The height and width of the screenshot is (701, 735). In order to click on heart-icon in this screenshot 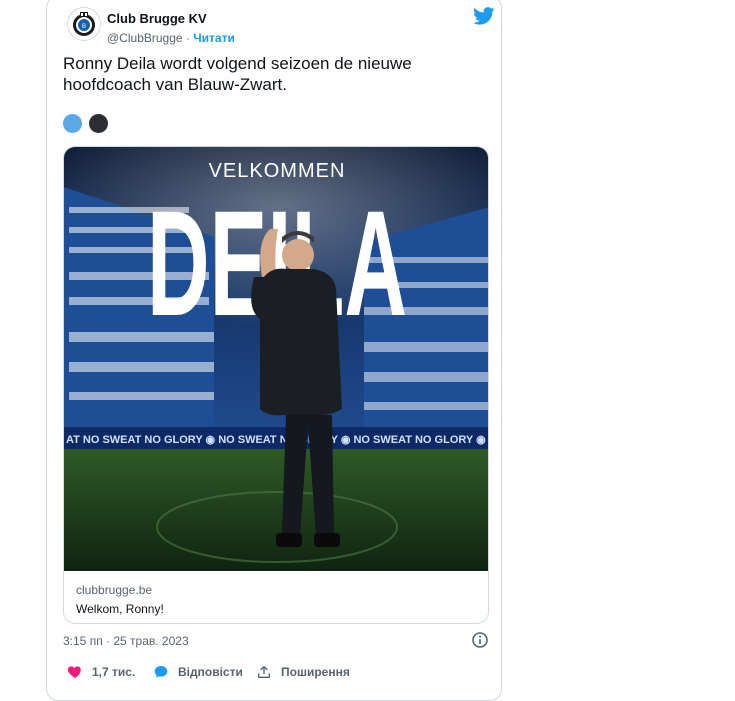, I will do `click(74, 672)`.